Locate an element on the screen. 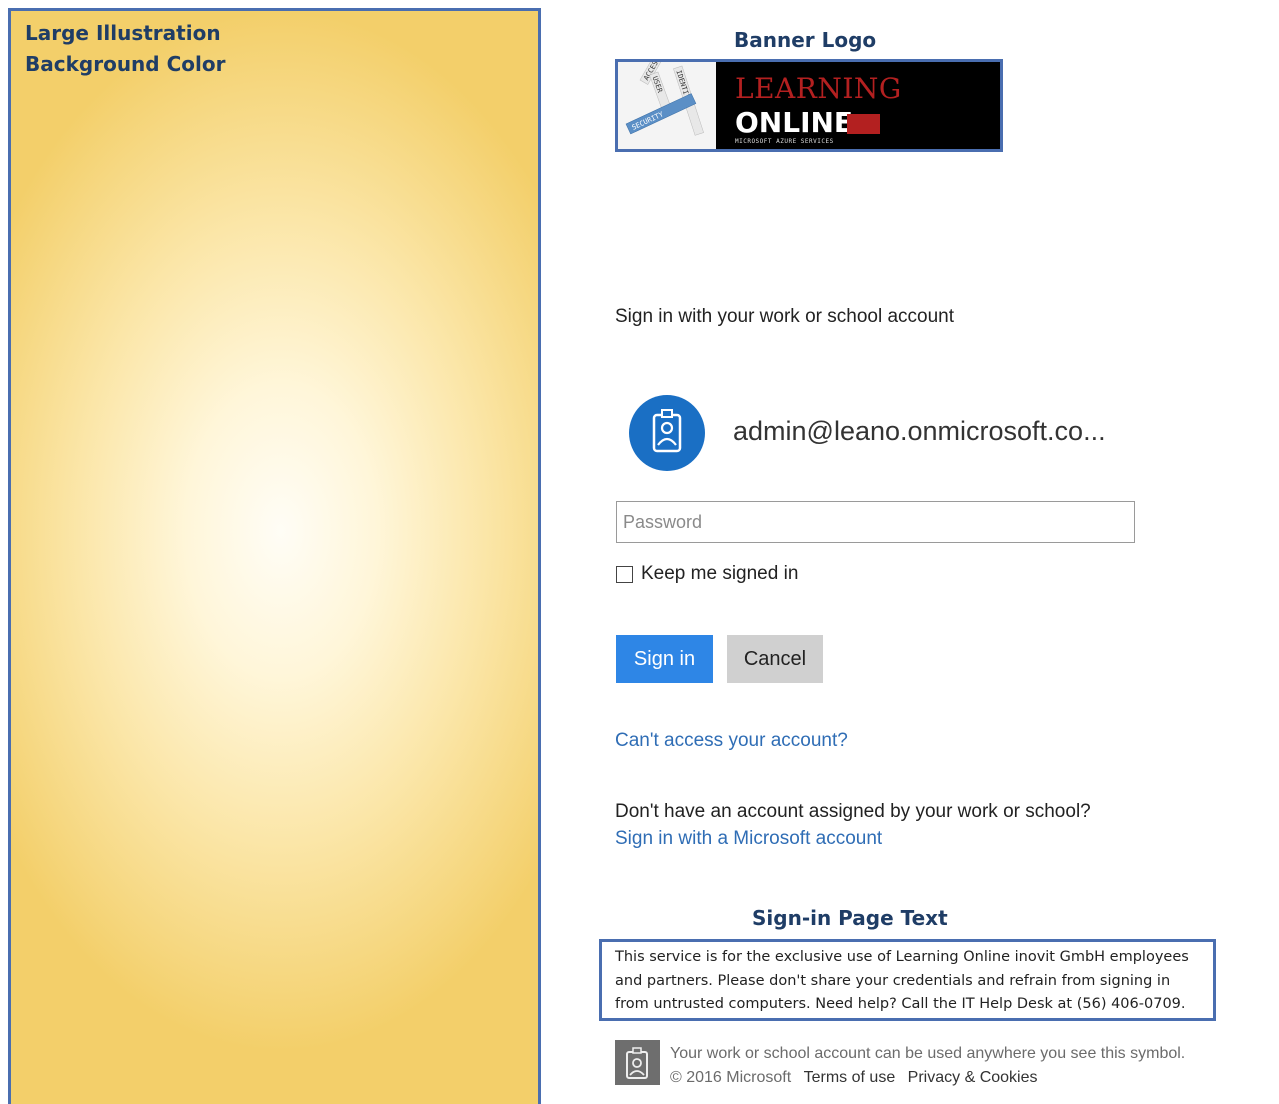 The width and height of the screenshot is (1279, 1104). logo-word-online: ONLINE is located at coordinates (794, 122).